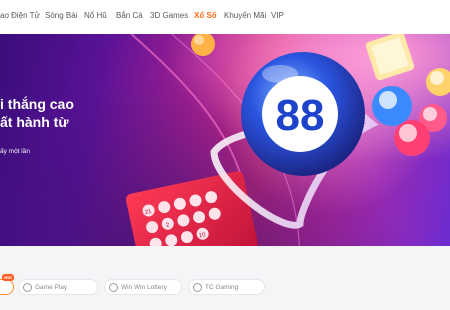 This screenshot has width=450, height=310. I want to click on provider-chip-game-play: Game Play, so click(58, 287).